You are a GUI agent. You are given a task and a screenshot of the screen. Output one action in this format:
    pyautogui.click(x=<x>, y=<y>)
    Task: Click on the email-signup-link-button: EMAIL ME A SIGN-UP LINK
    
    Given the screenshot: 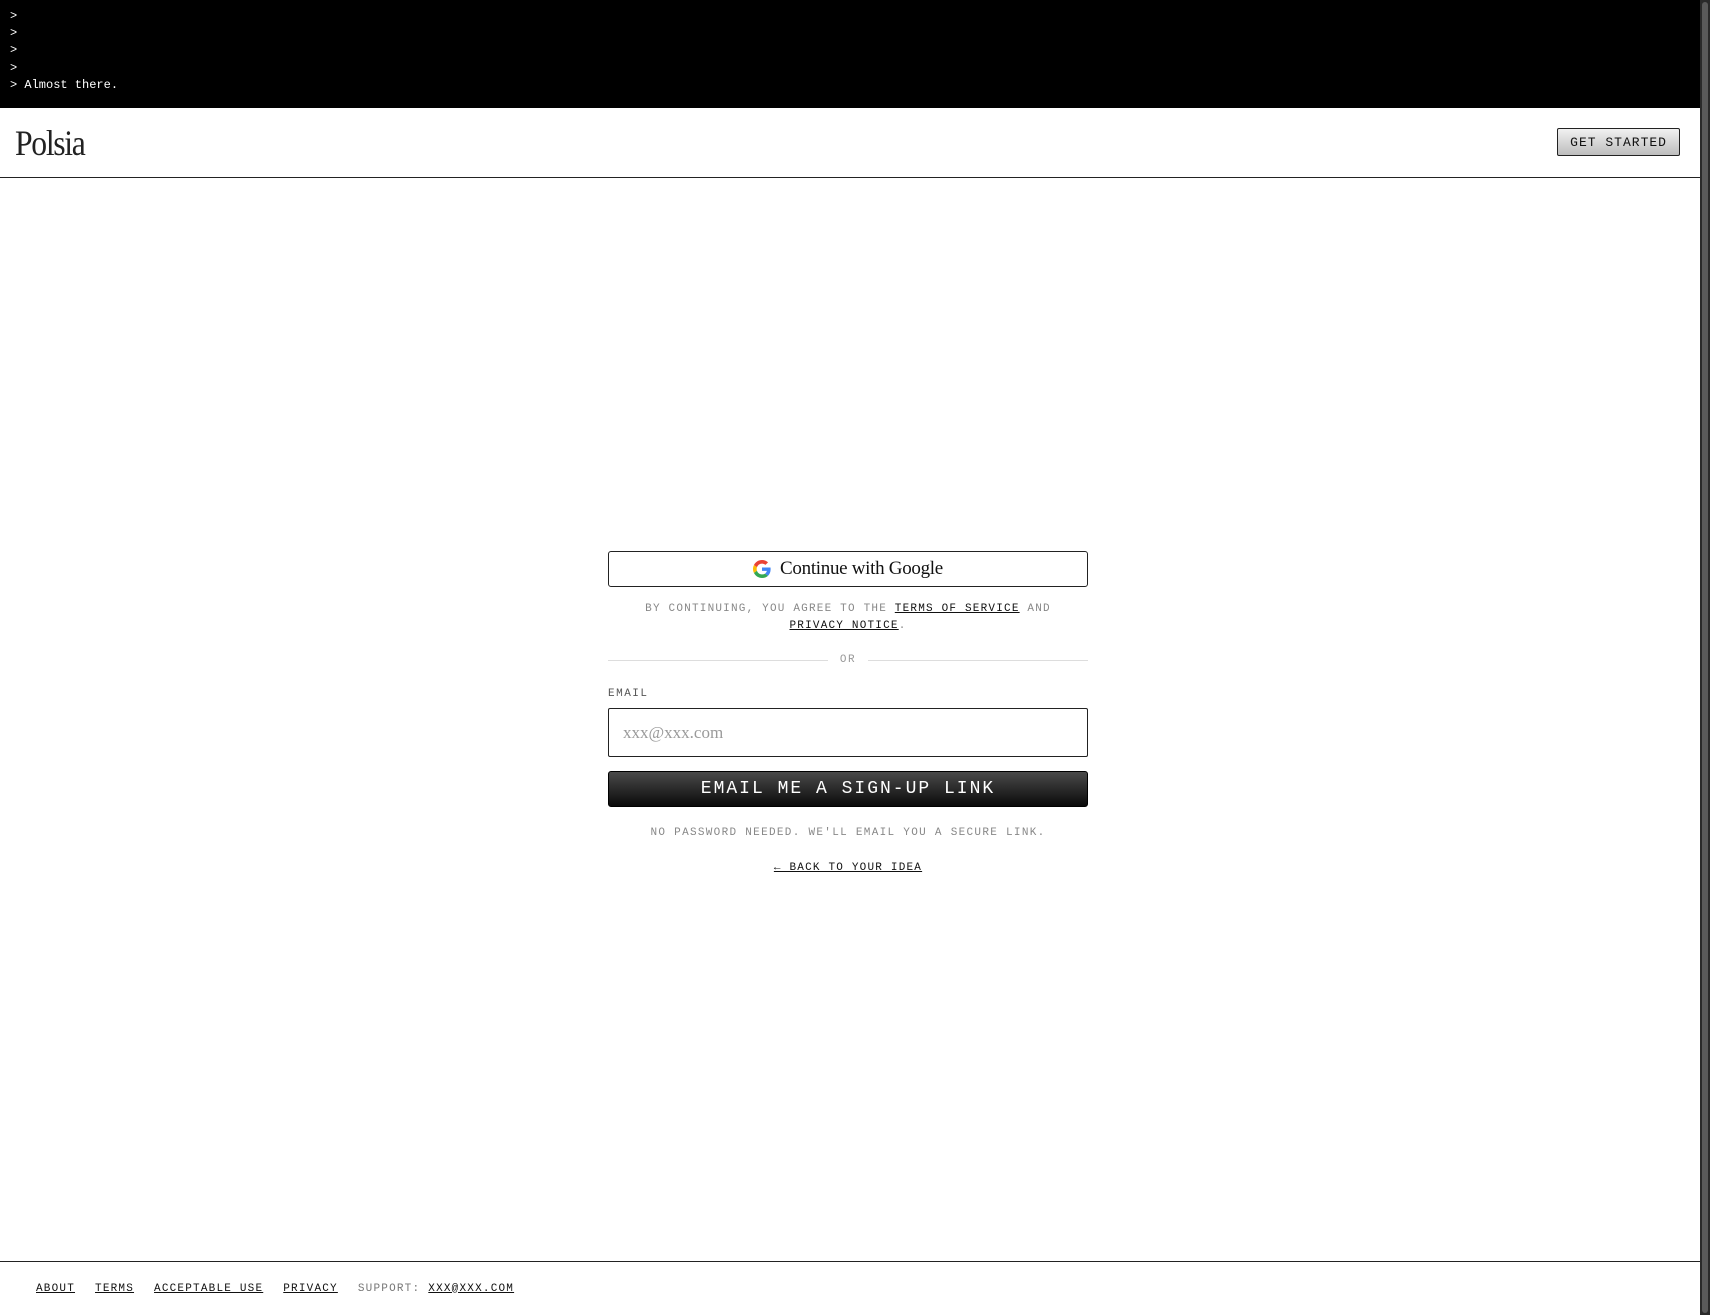 What is the action you would take?
    pyautogui.click(x=848, y=789)
    